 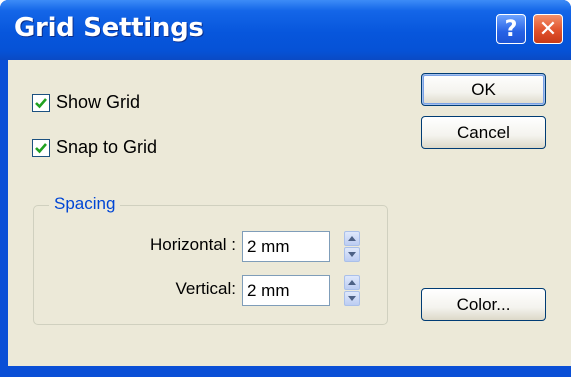 I want to click on window-bottom-frame, so click(x=285, y=371).